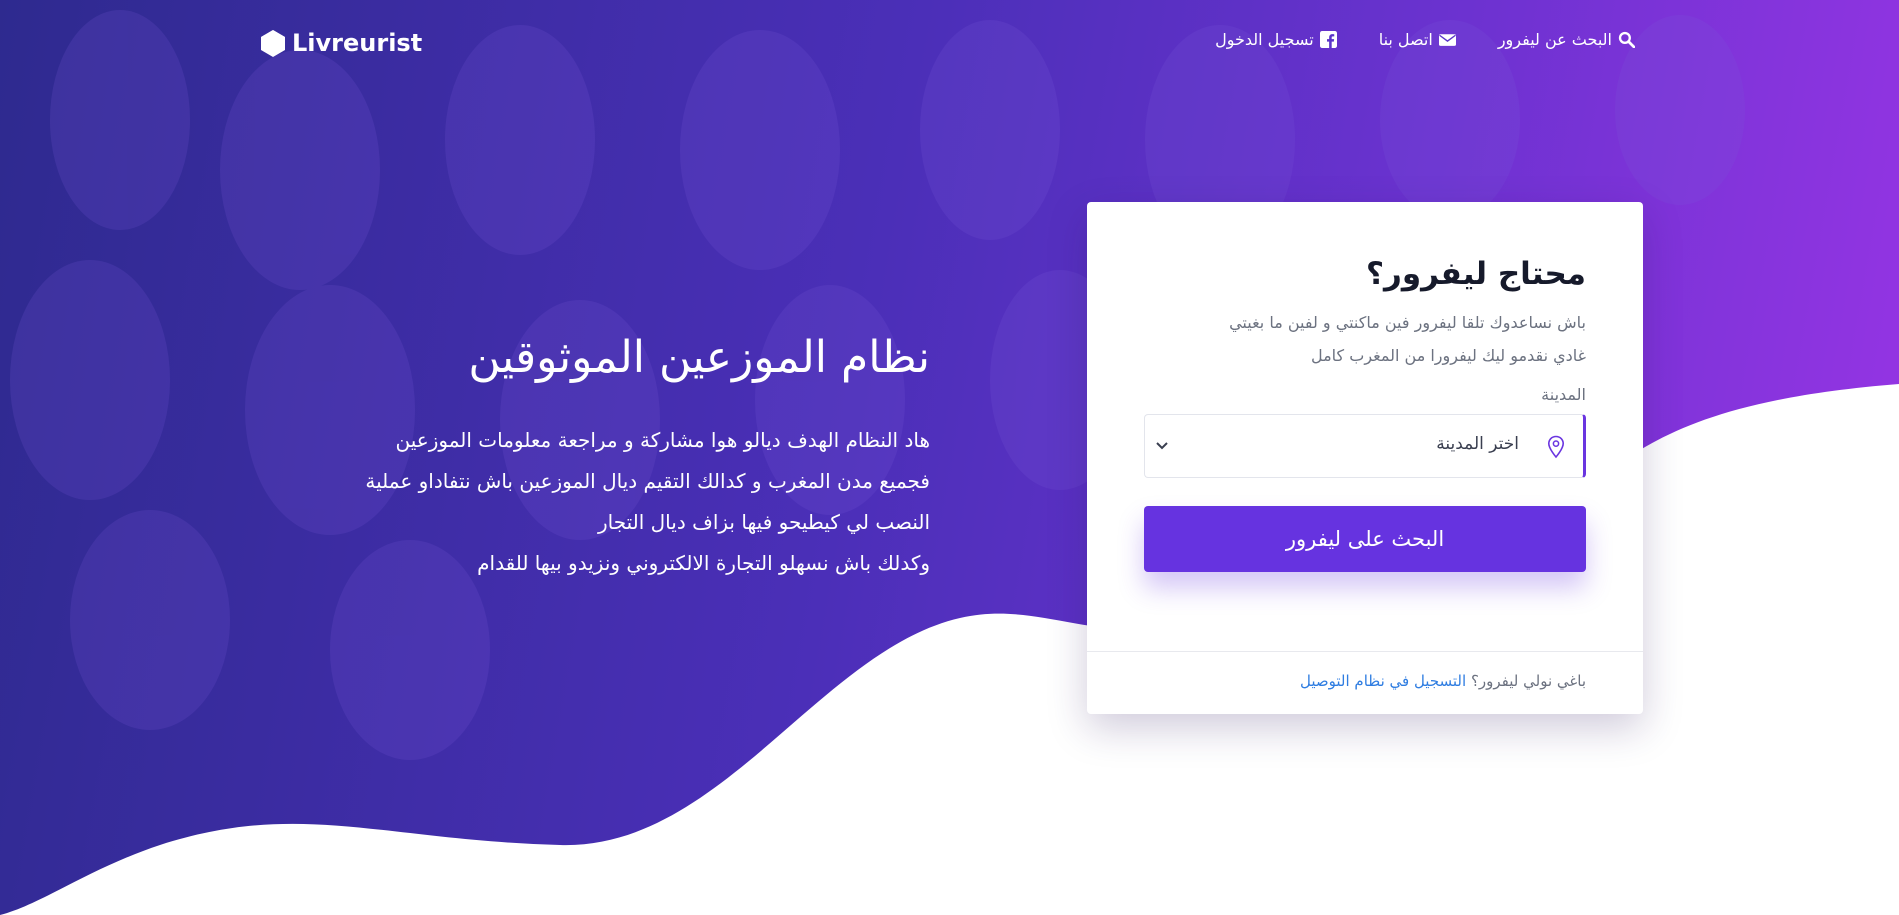 This screenshot has height=915, width=1899. Describe the element at coordinates (1563, 394) in the screenshot. I see `city-field-label: المدينة` at that location.